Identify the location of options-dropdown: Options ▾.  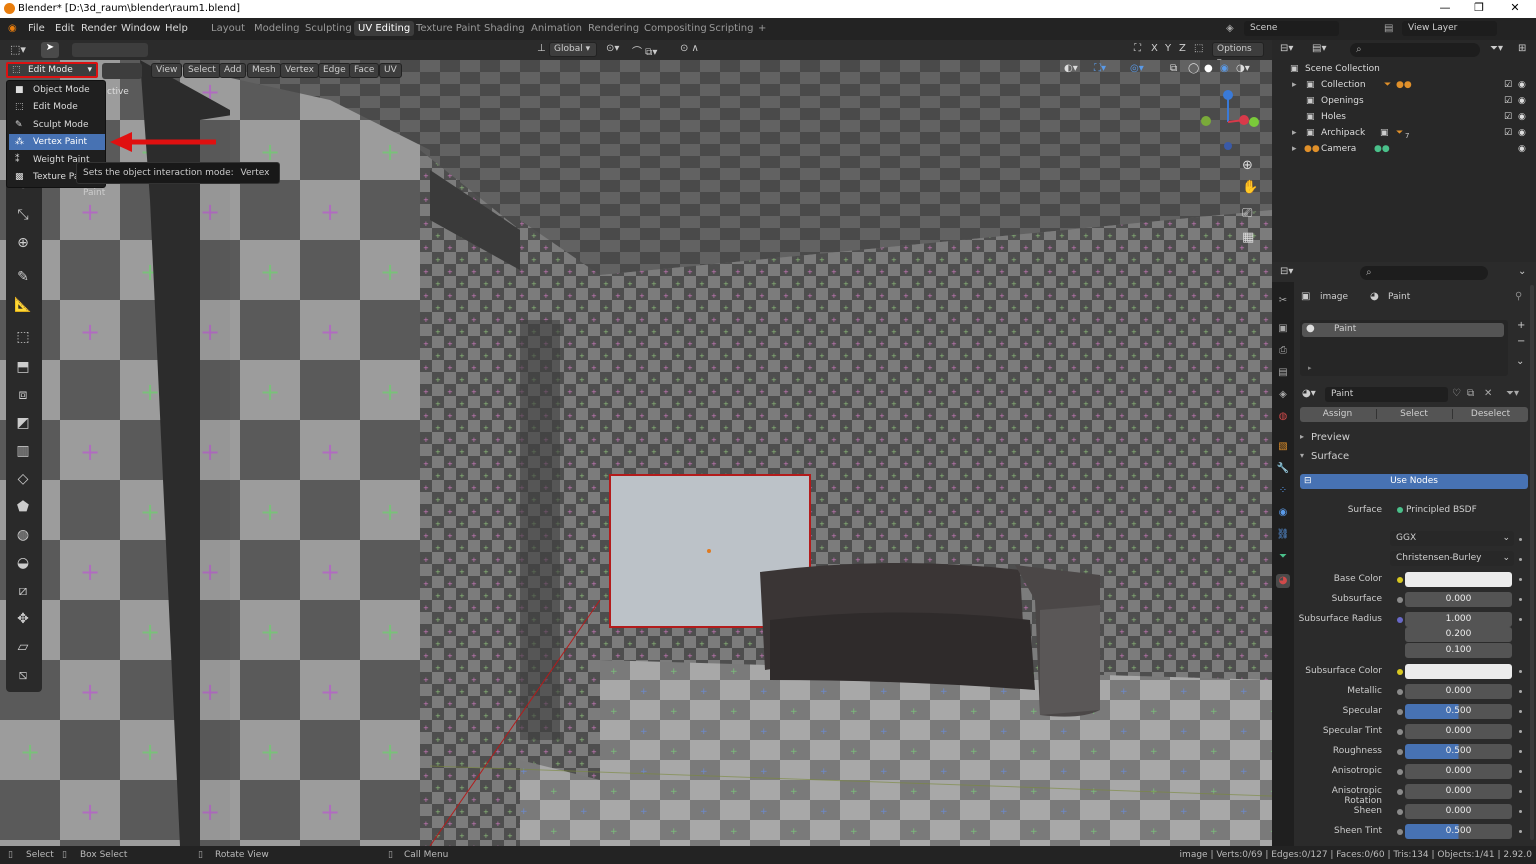
(1238, 54).